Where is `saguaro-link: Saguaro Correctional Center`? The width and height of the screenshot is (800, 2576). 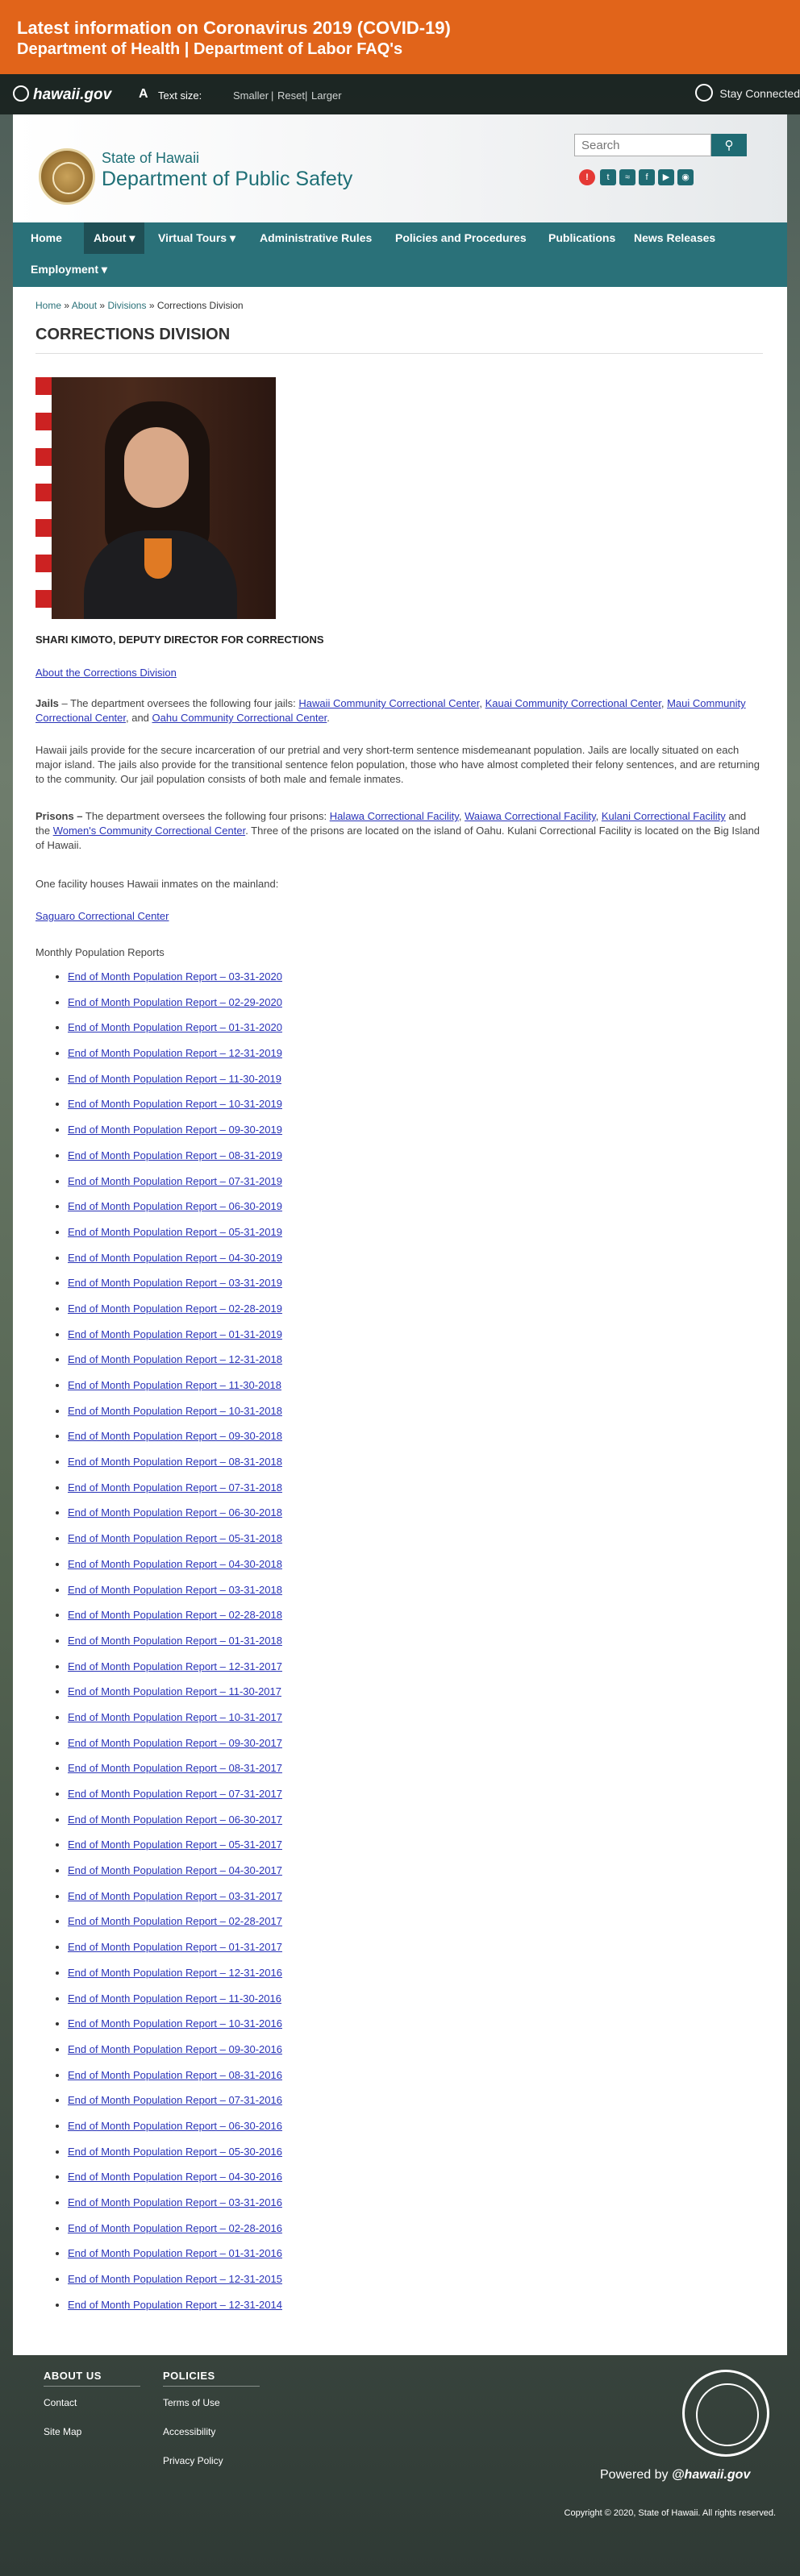
saguaro-link: Saguaro Correctional Center is located at coordinates (102, 916).